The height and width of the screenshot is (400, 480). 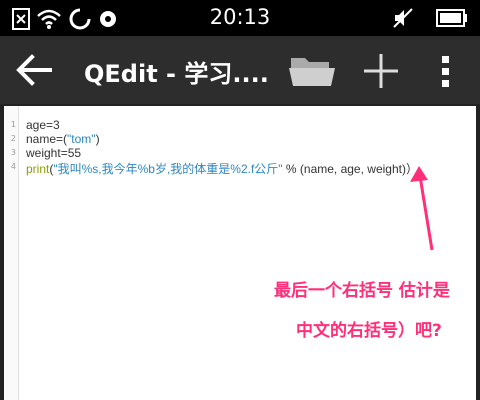 I want to click on annotation-text-line2: 中文的右括号）吧?, so click(x=369, y=331).